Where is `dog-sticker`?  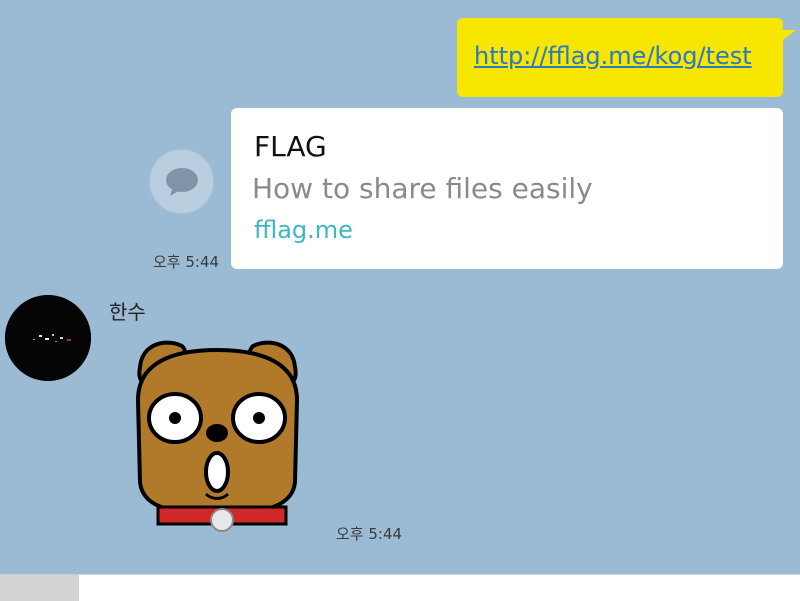 dog-sticker is located at coordinates (217, 434).